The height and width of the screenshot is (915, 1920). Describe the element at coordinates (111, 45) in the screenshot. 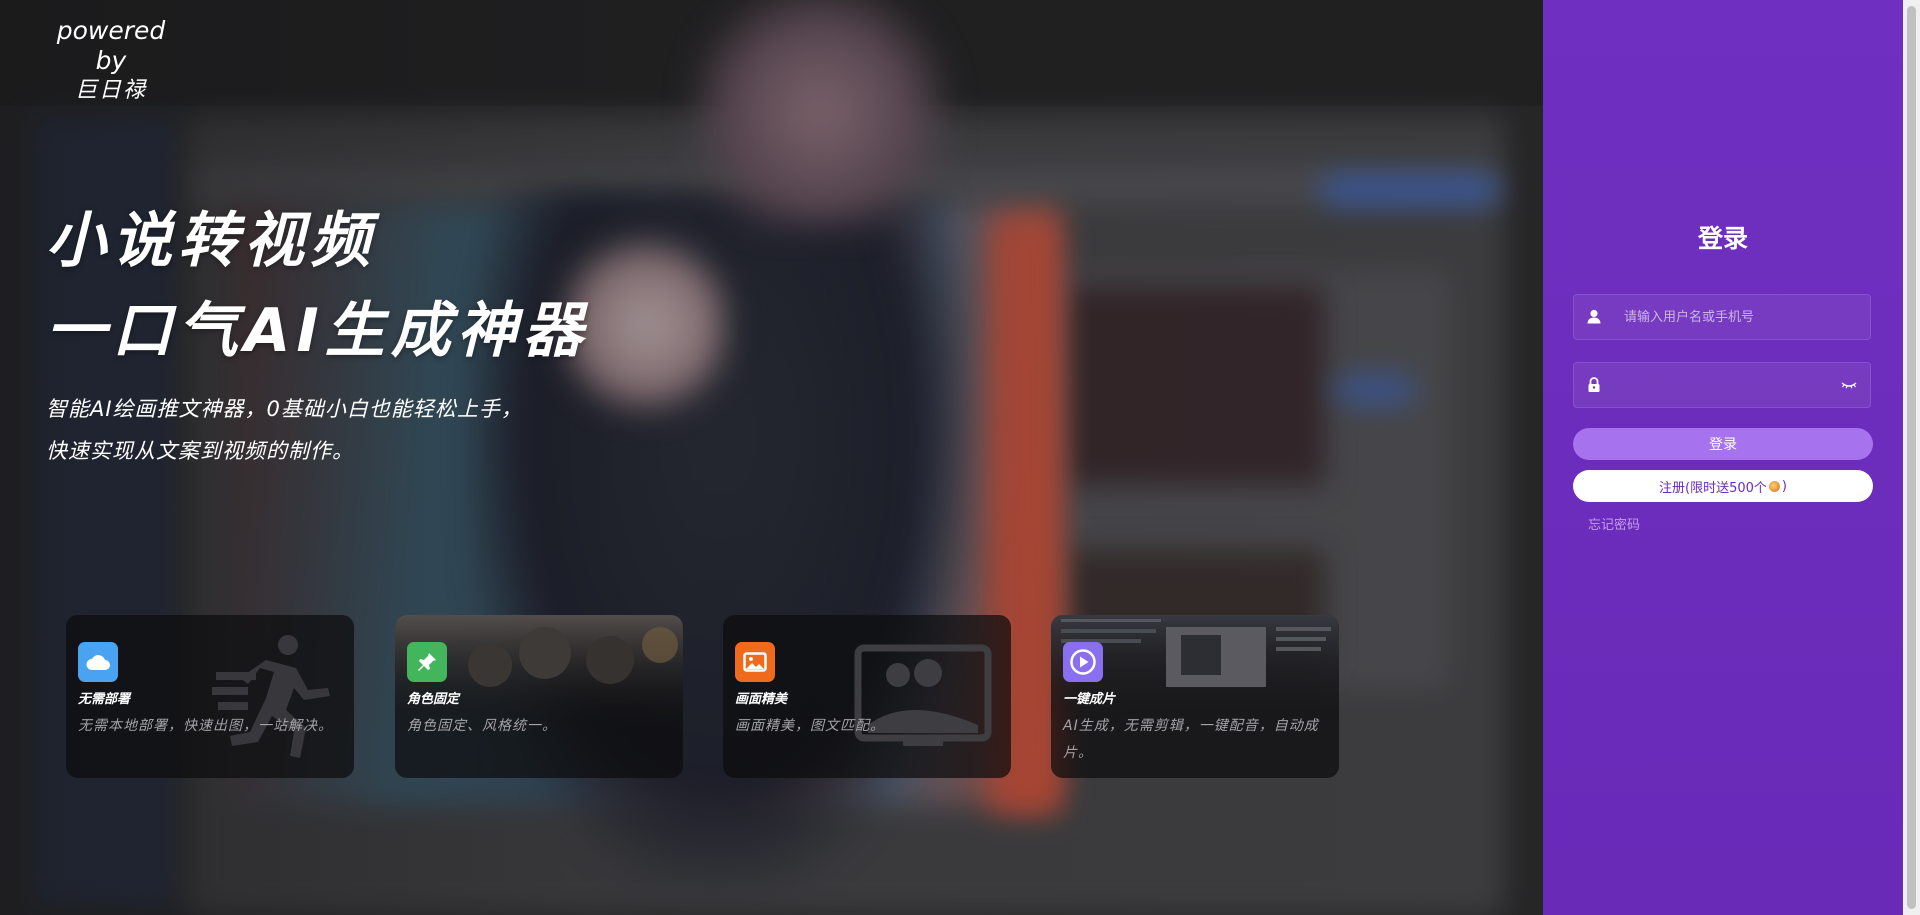

I see `brand-line-1: powered by` at that location.